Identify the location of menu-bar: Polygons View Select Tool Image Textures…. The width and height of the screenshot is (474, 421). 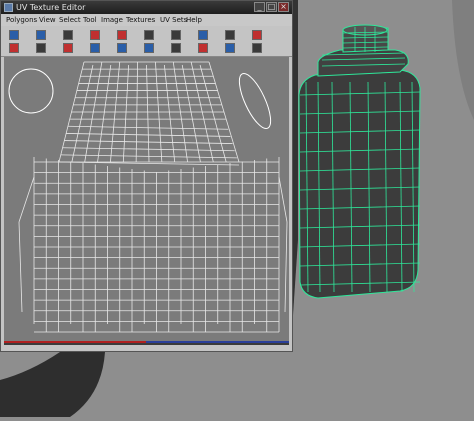
(146, 20).